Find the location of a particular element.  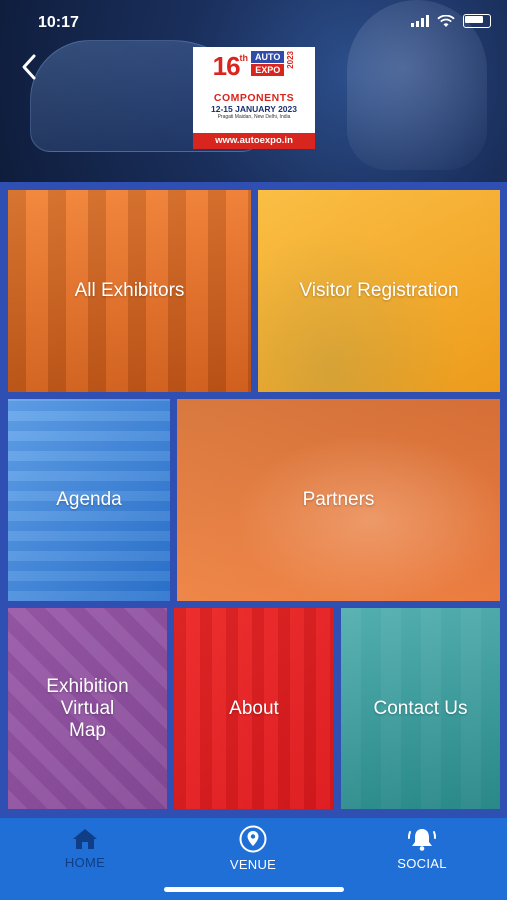

tile-contact-us: Contact Us is located at coordinates (420, 708).